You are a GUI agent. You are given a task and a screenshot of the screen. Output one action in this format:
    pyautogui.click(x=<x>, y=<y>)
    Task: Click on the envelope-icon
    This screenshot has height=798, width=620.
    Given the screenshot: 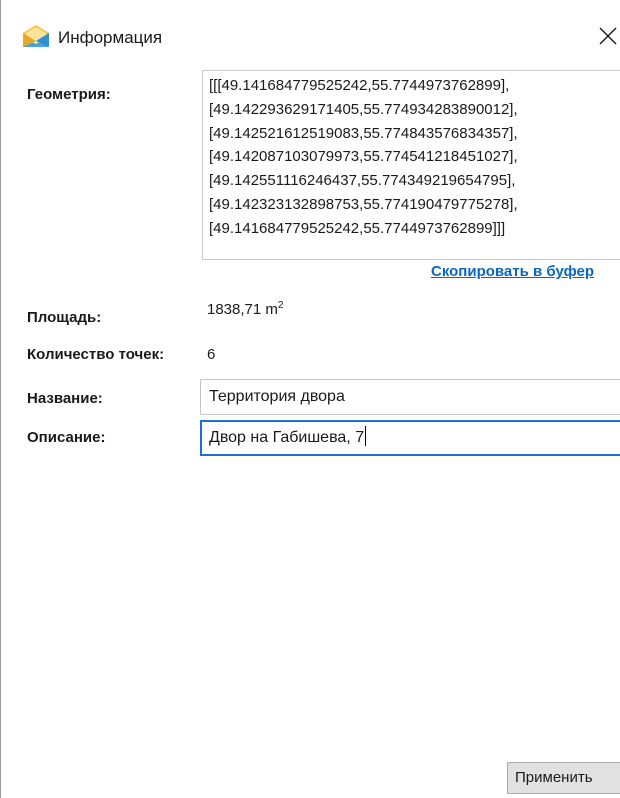 What is the action you would take?
    pyautogui.click(x=36, y=36)
    